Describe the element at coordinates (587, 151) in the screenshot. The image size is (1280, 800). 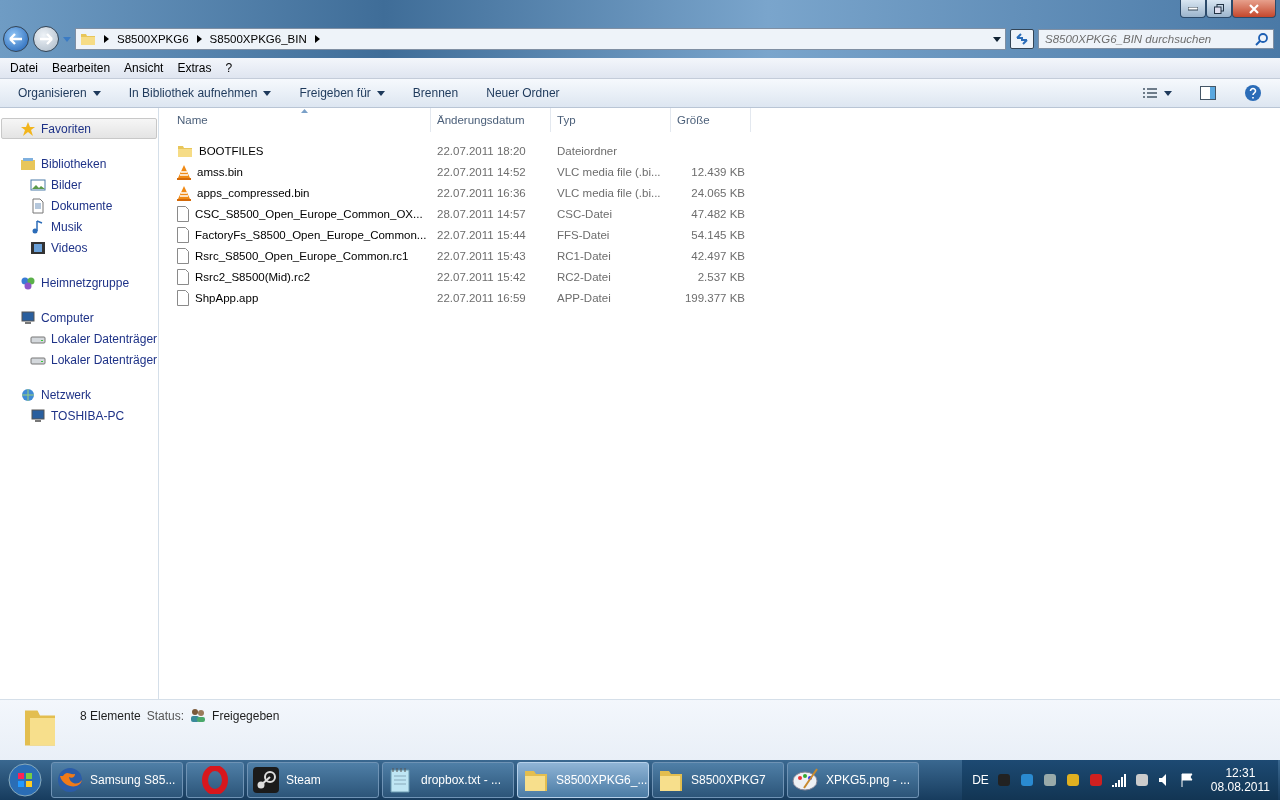
I see `type-cell-text: Dateiordner` at that location.